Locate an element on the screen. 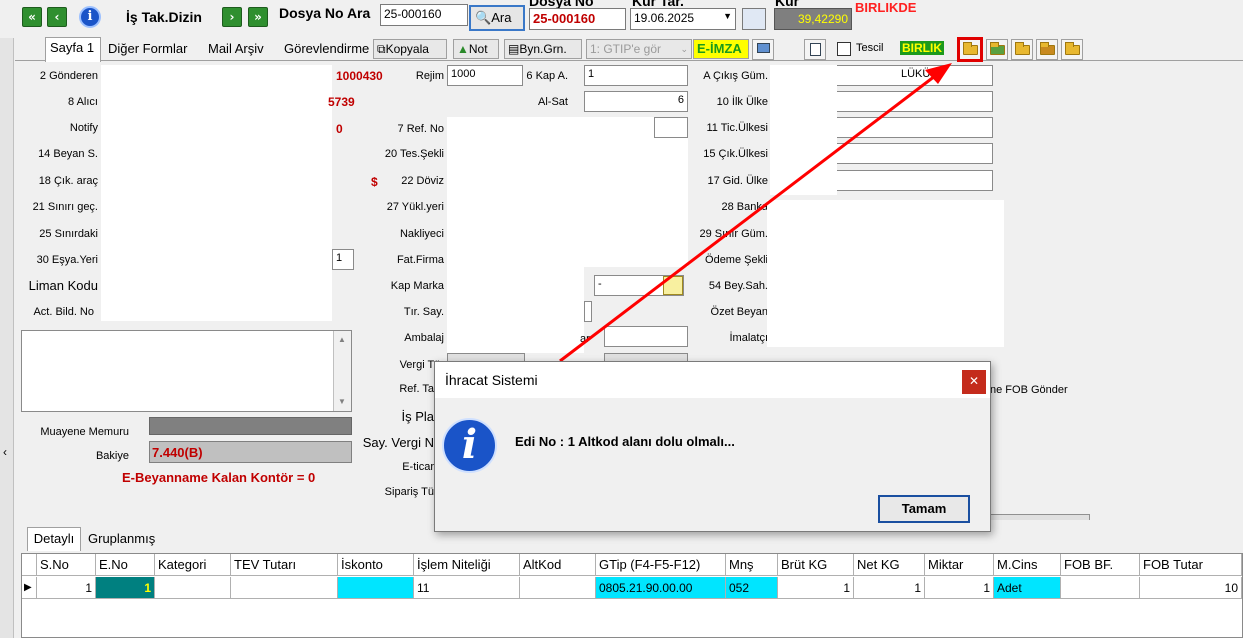 This screenshot has width=1243, height=638. cell-sno: 1 is located at coordinates (66, 588).